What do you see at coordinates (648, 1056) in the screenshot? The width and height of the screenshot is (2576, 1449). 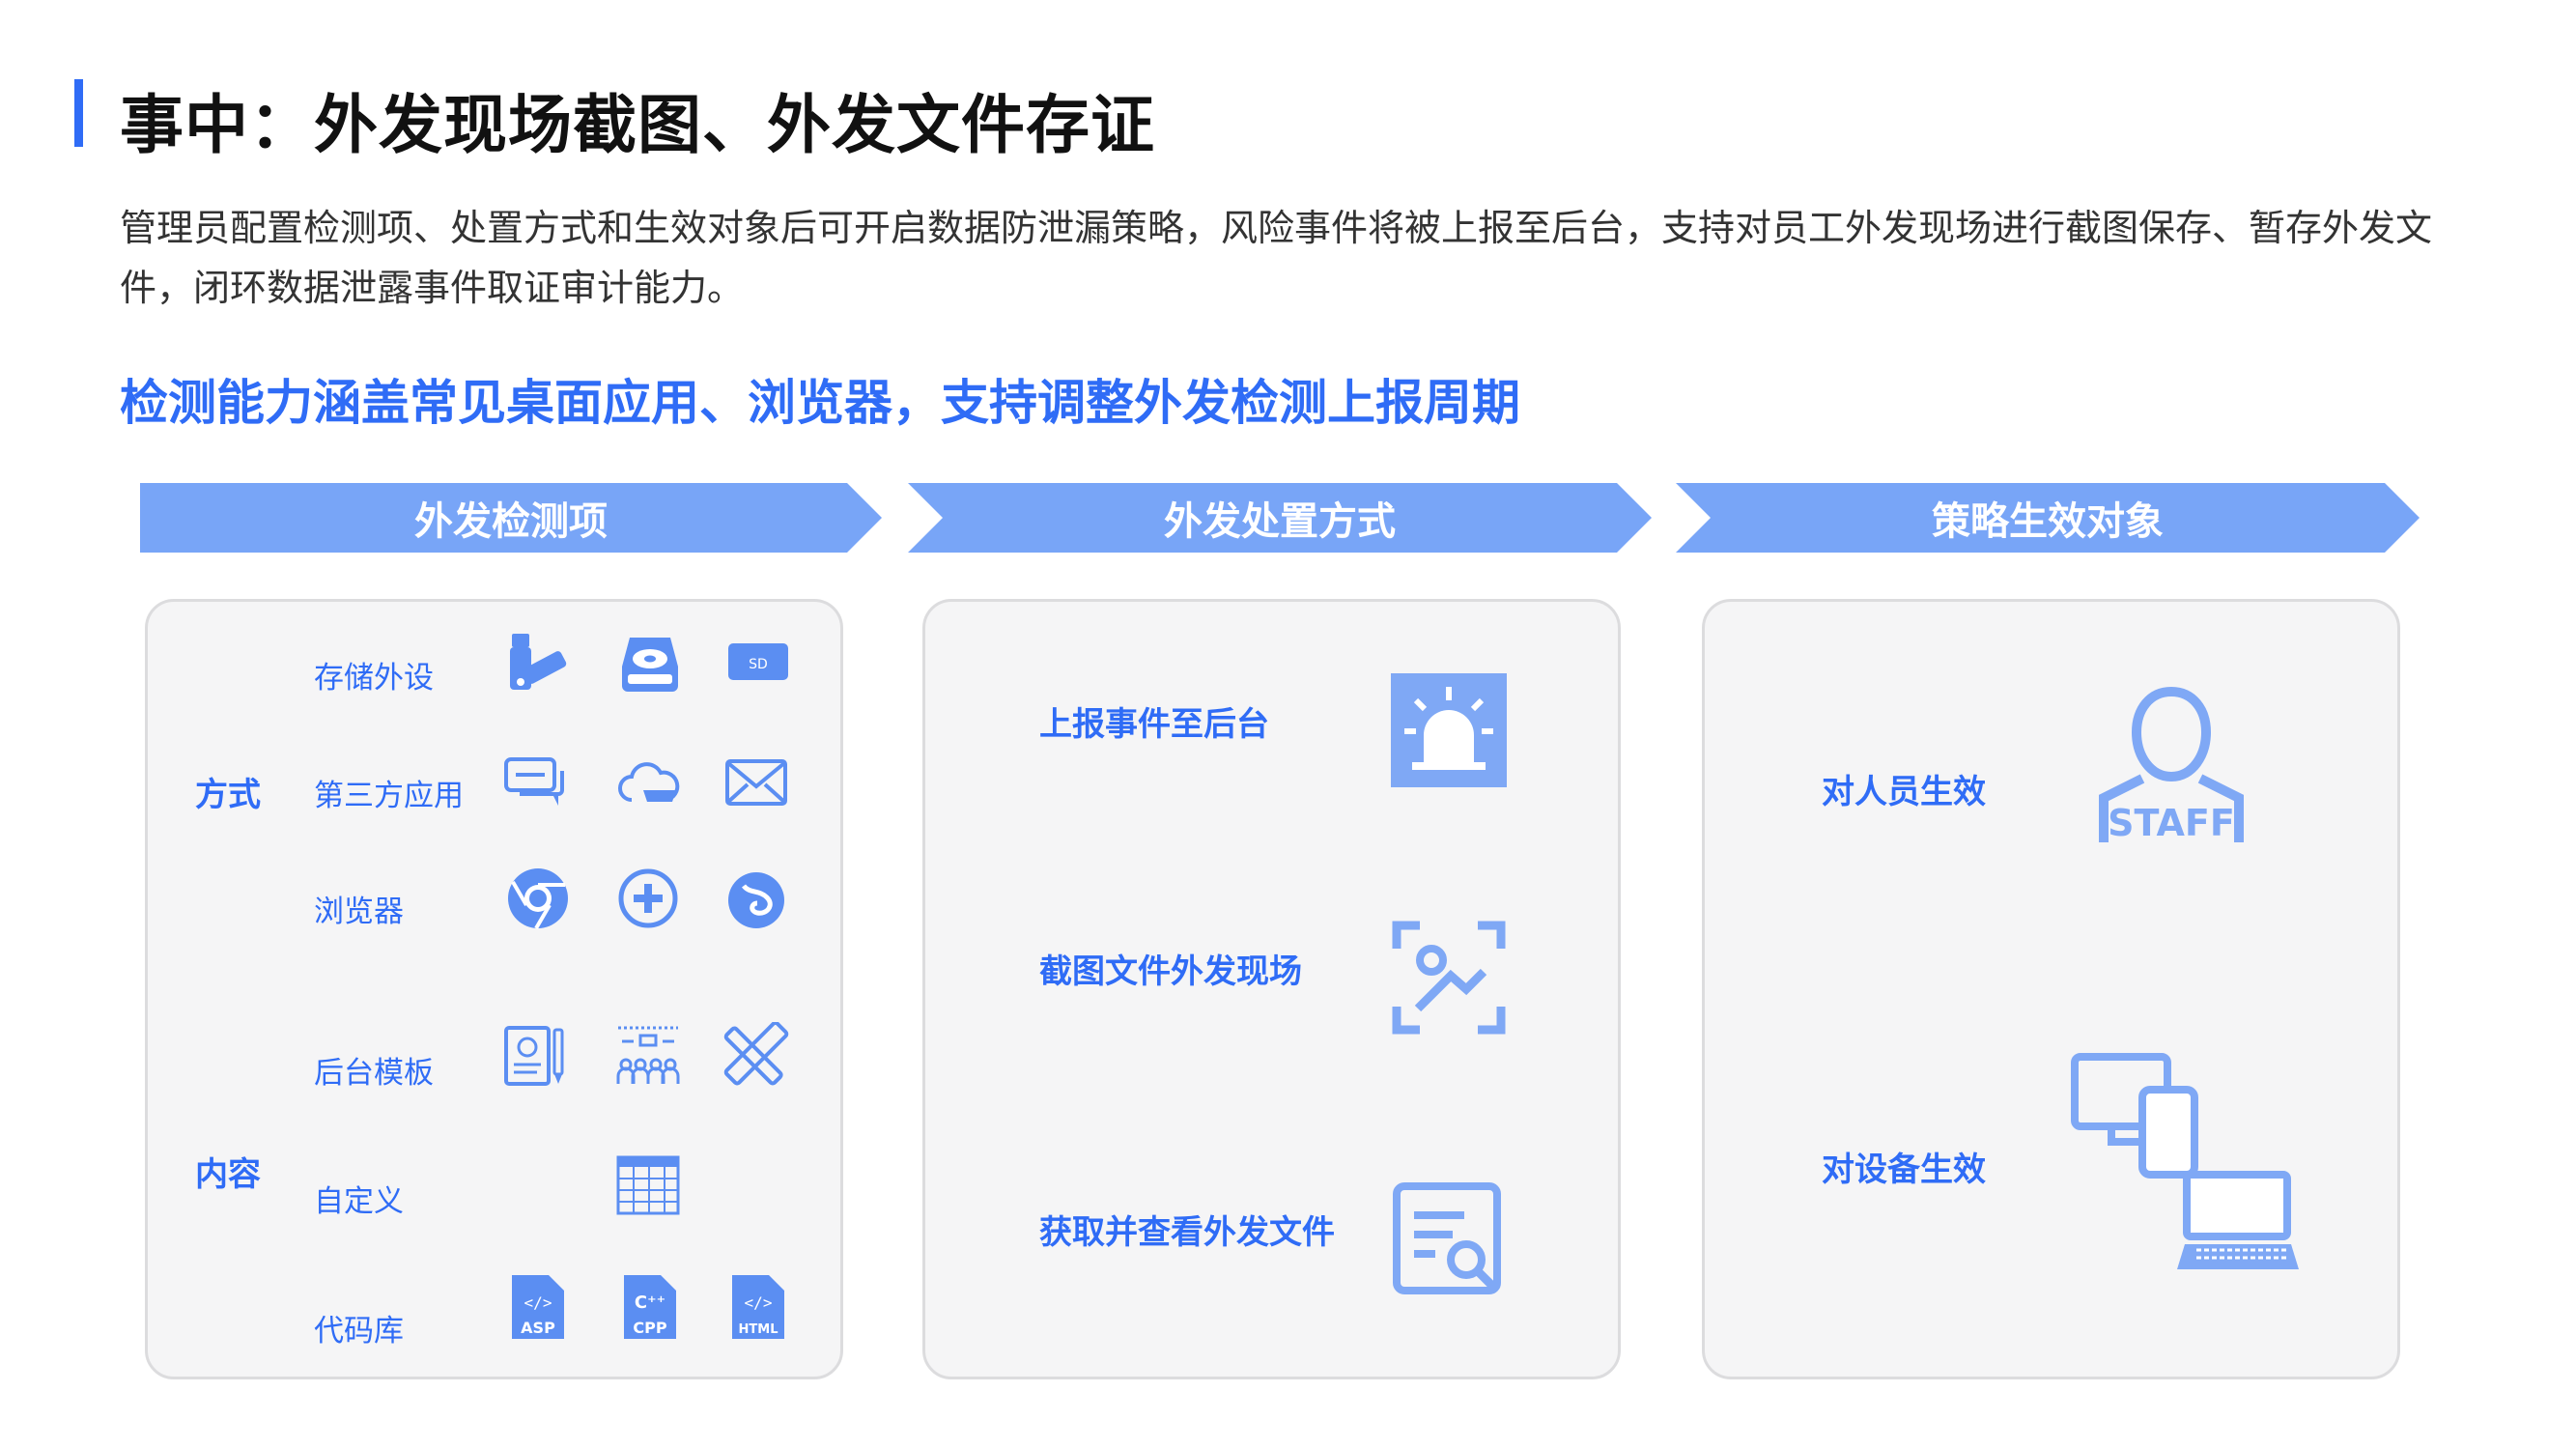 I see `org-chart-icon` at bounding box center [648, 1056].